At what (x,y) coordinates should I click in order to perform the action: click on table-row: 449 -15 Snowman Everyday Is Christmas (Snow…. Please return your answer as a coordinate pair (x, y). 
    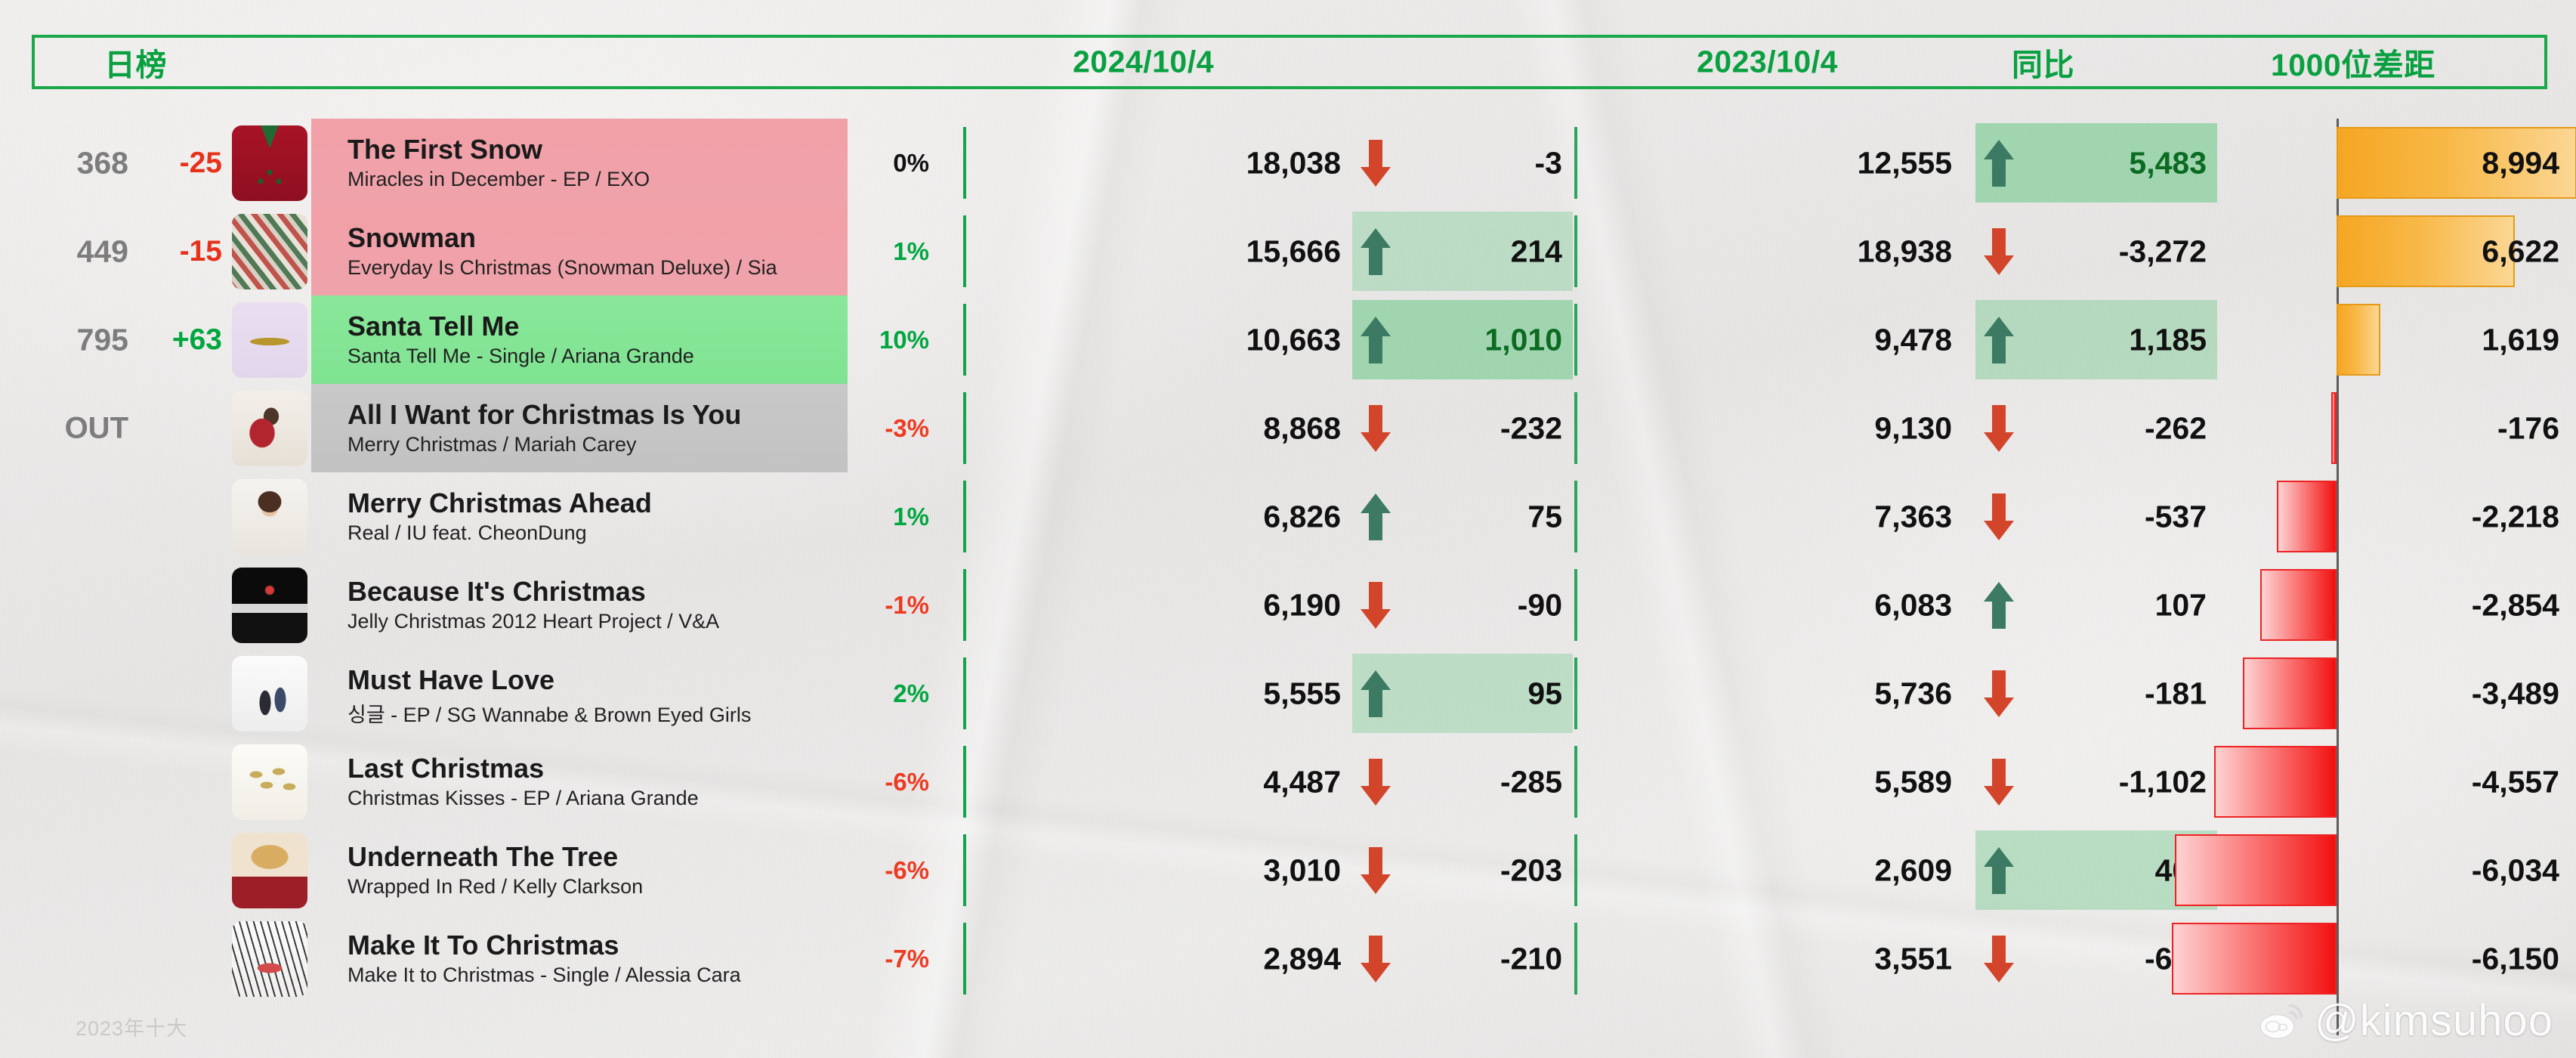
    Looking at the image, I should click on (1288, 251).